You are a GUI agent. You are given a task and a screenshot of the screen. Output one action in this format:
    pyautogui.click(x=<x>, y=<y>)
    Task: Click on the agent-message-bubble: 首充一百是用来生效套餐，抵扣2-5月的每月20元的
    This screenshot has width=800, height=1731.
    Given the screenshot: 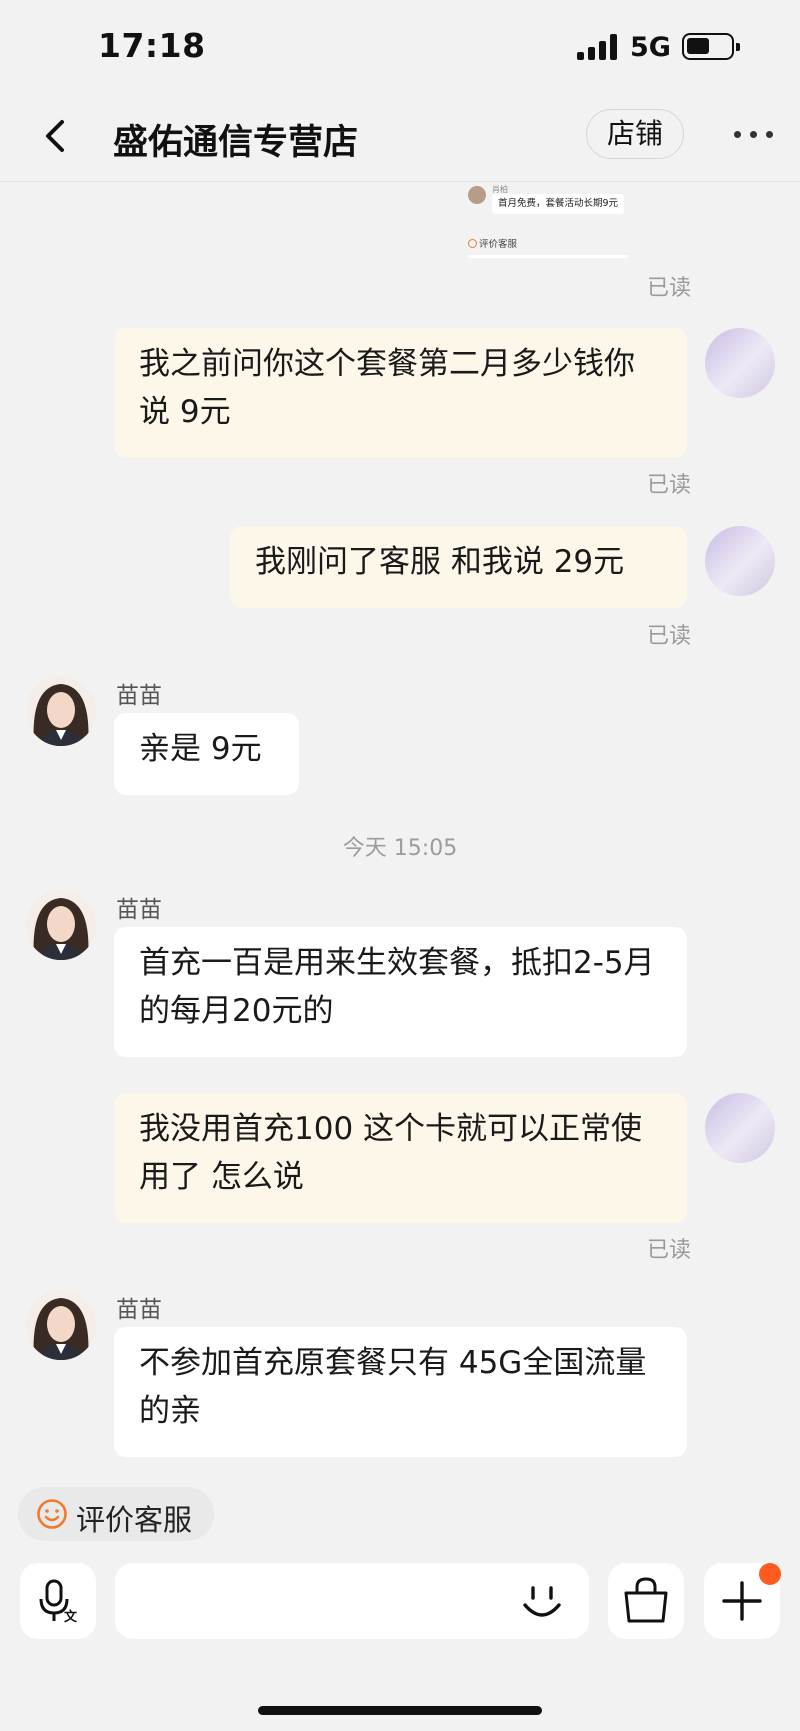 What is the action you would take?
    pyautogui.click(x=400, y=992)
    